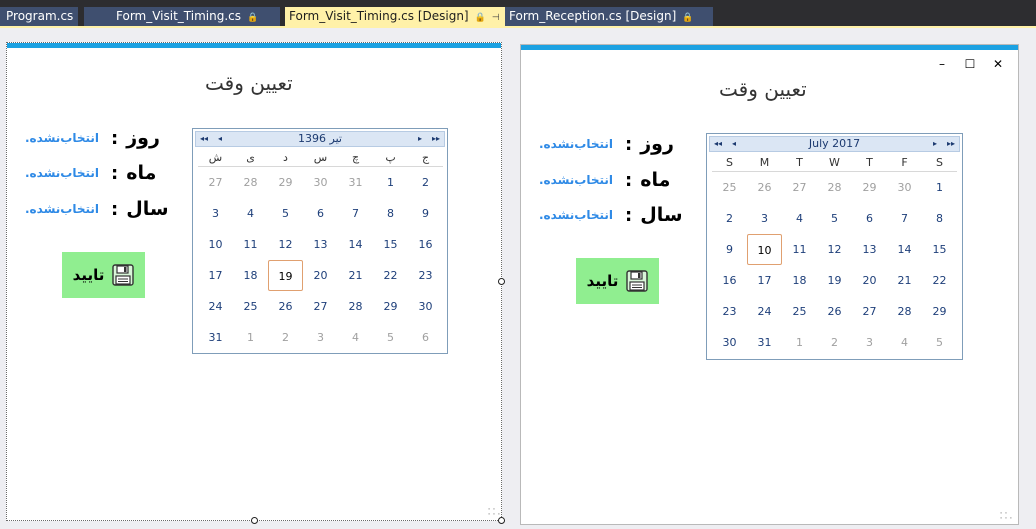 This screenshot has height=529, width=1036. Describe the element at coordinates (834, 280) in the screenshot. I see `calendar-day: 19` at that location.